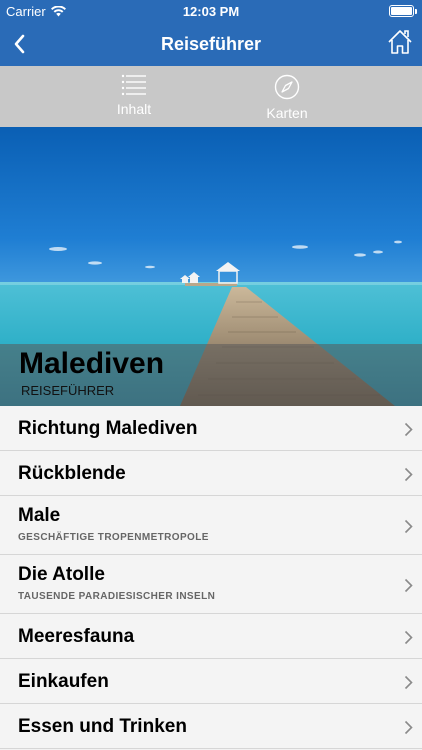 The image size is (422, 750). Describe the element at coordinates (63, 681) in the screenshot. I see `list-item-title: Einkaufen` at that location.